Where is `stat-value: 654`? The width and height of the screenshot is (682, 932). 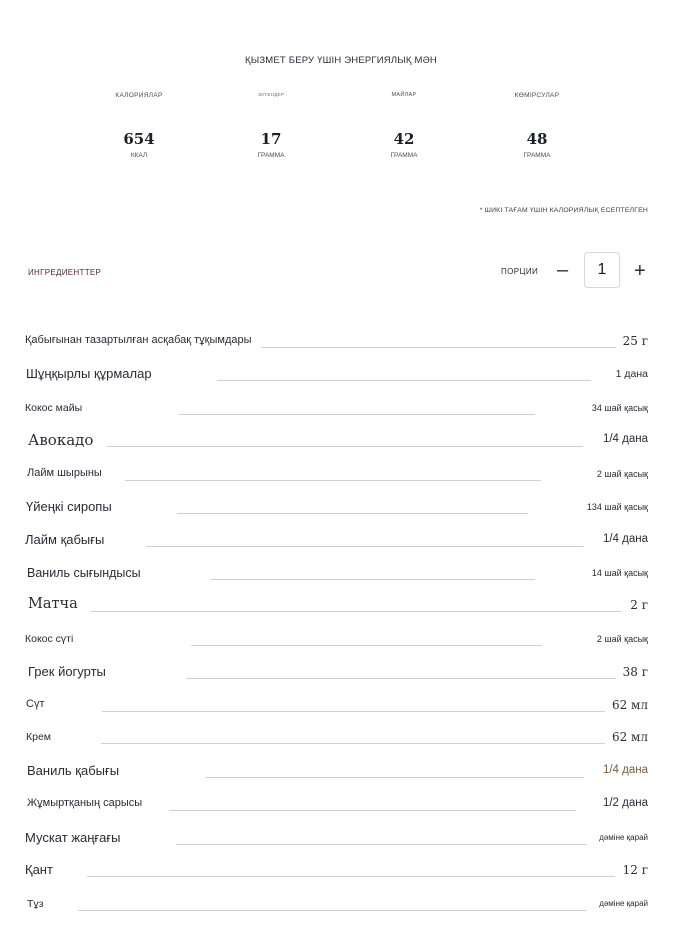
stat-value: 654 is located at coordinates (139, 139).